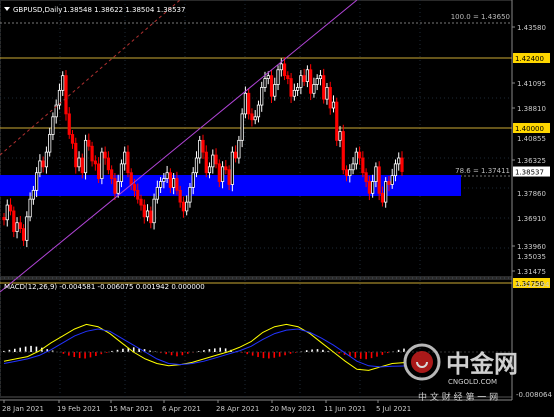  I want to click on time-tick-label: 15 Mar 2021, so click(131, 409).